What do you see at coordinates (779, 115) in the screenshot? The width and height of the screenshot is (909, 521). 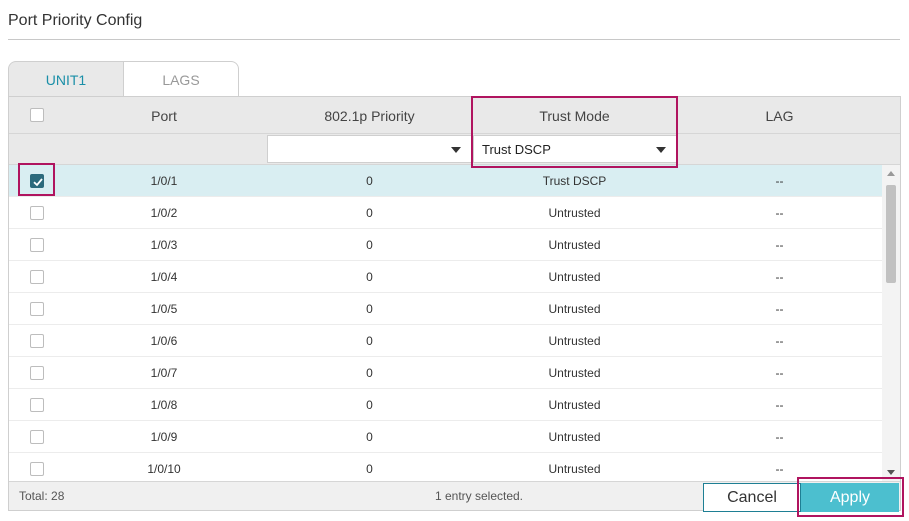 I see `column-header-lag: LAG` at bounding box center [779, 115].